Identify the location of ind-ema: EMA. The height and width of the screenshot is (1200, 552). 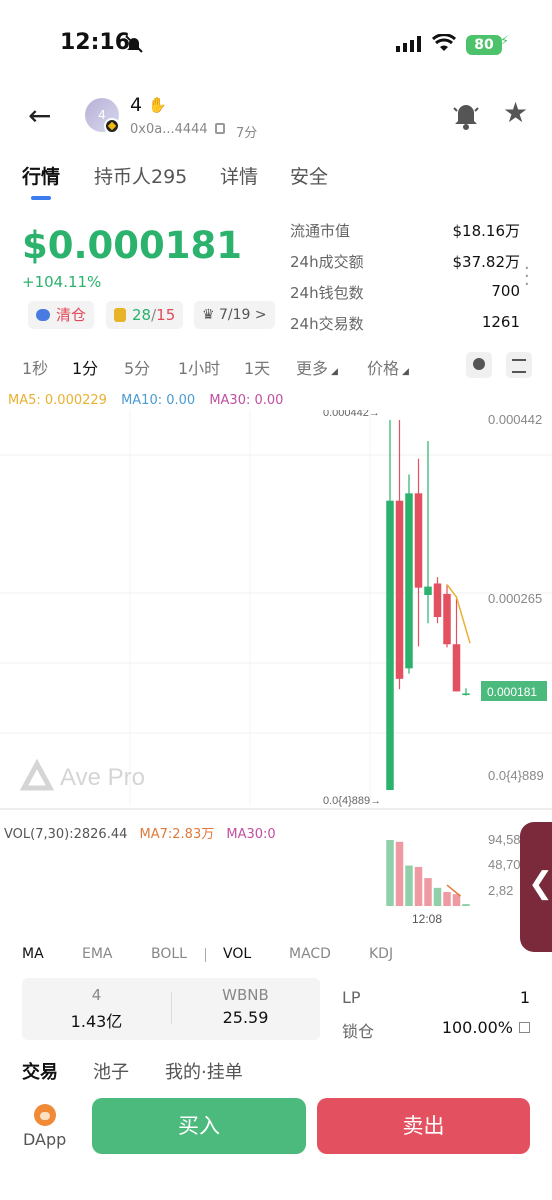
(97, 954).